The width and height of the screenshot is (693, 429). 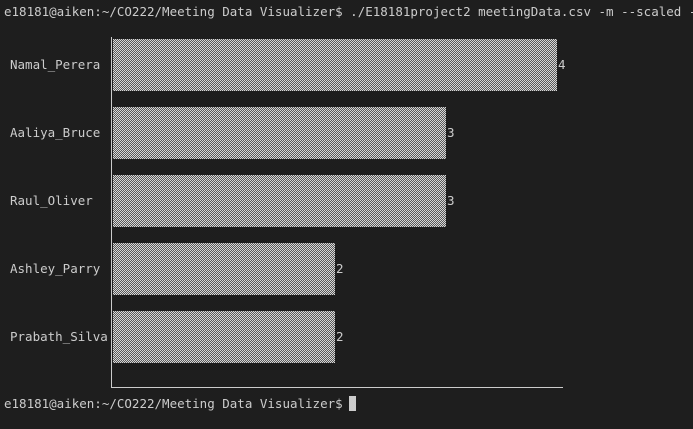 What do you see at coordinates (352, 403) in the screenshot?
I see `text-cursor` at bounding box center [352, 403].